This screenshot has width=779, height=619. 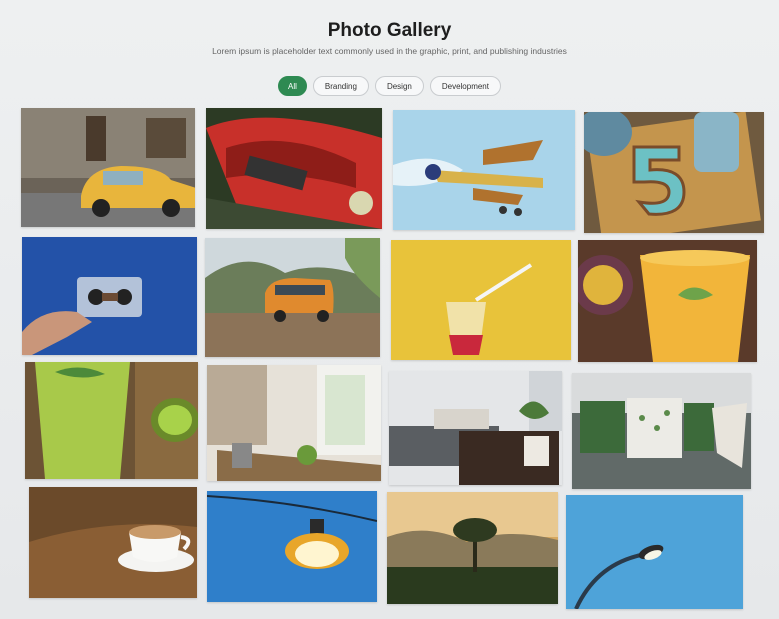 What do you see at coordinates (292, 86) in the screenshot?
I see `filter-all-button: All` at bounding box center [292, 86].